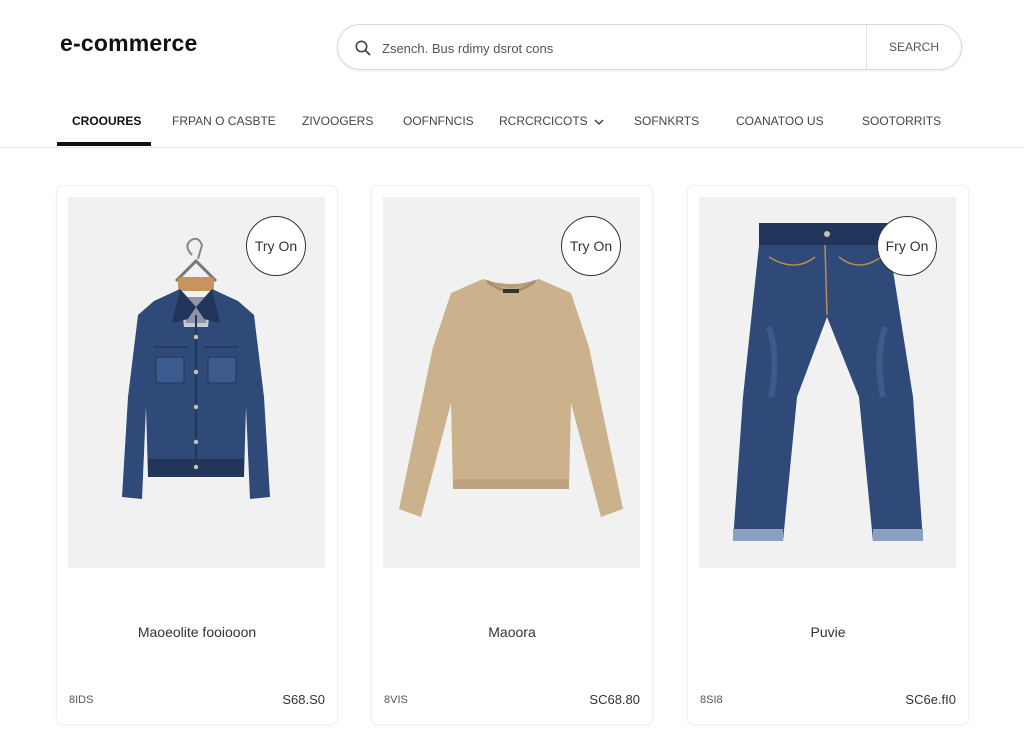 This screenshot has height=738, width=1024. What do you see at coordinates (827, 382) in the screenshot?
I see `product-image-denim-jeans: Fry On` at bounding box center [827, 382].